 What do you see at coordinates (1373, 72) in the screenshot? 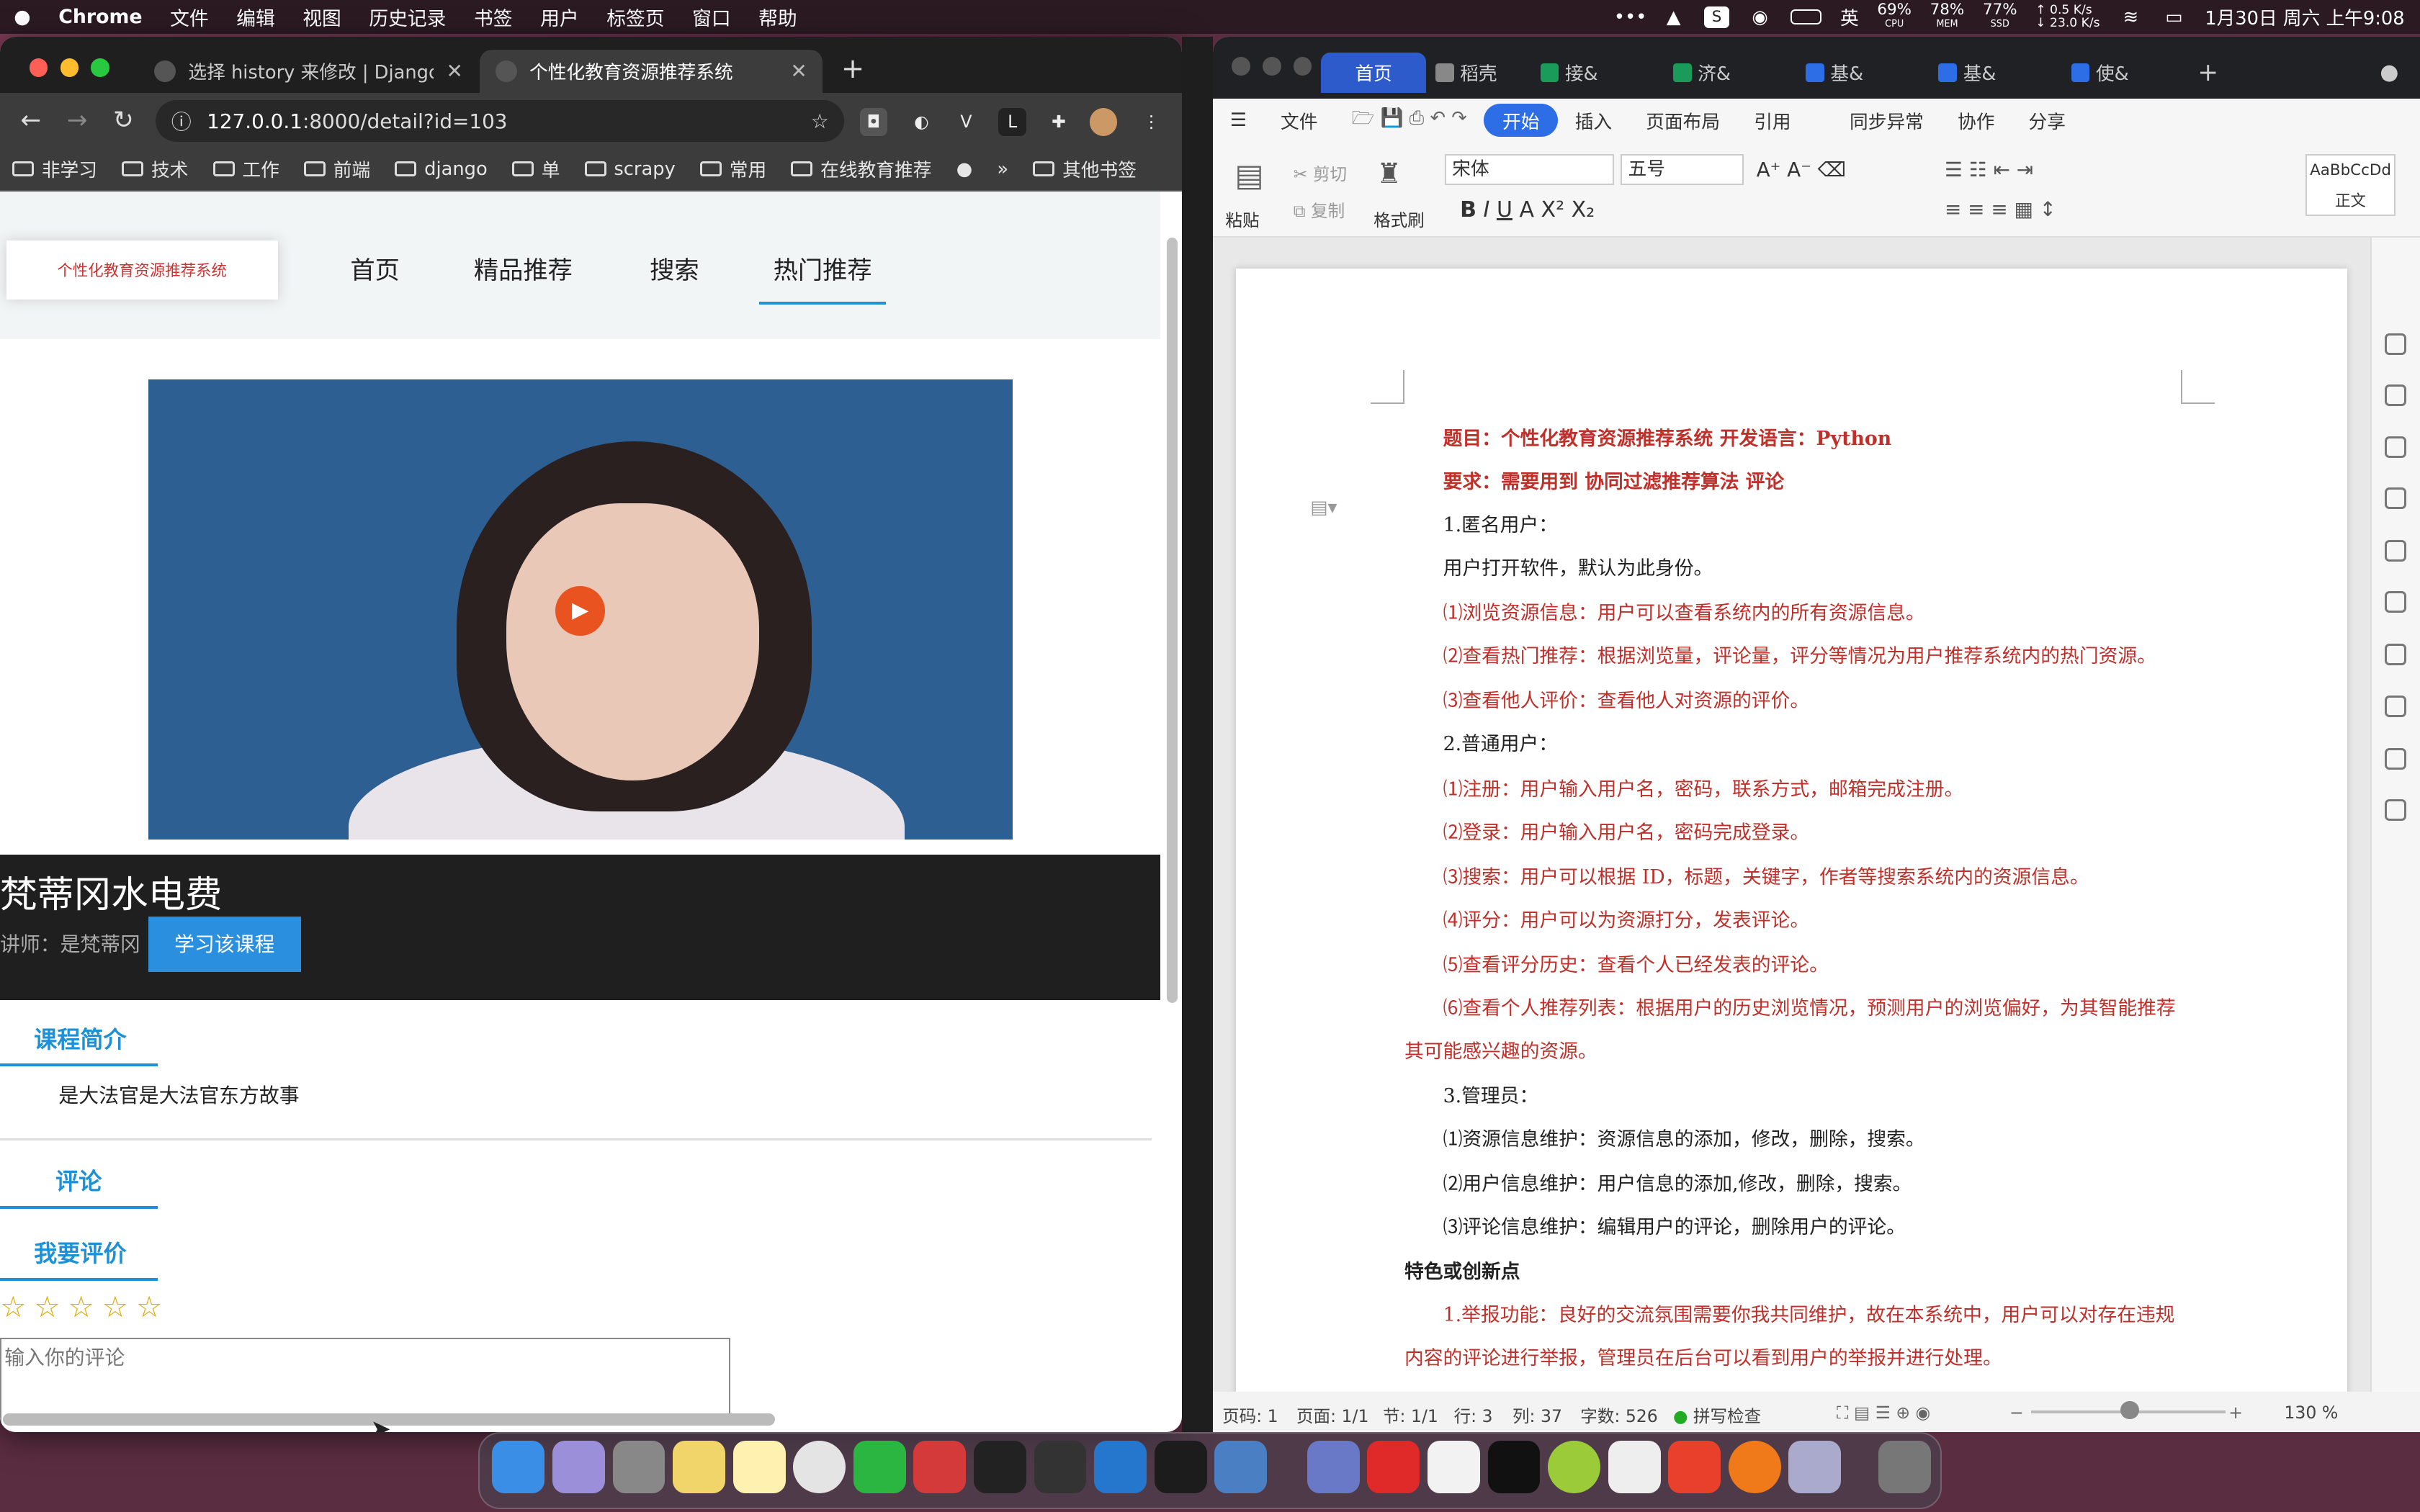
I see `wps-tab-home: 首页` at bounding box center [1373, 72].